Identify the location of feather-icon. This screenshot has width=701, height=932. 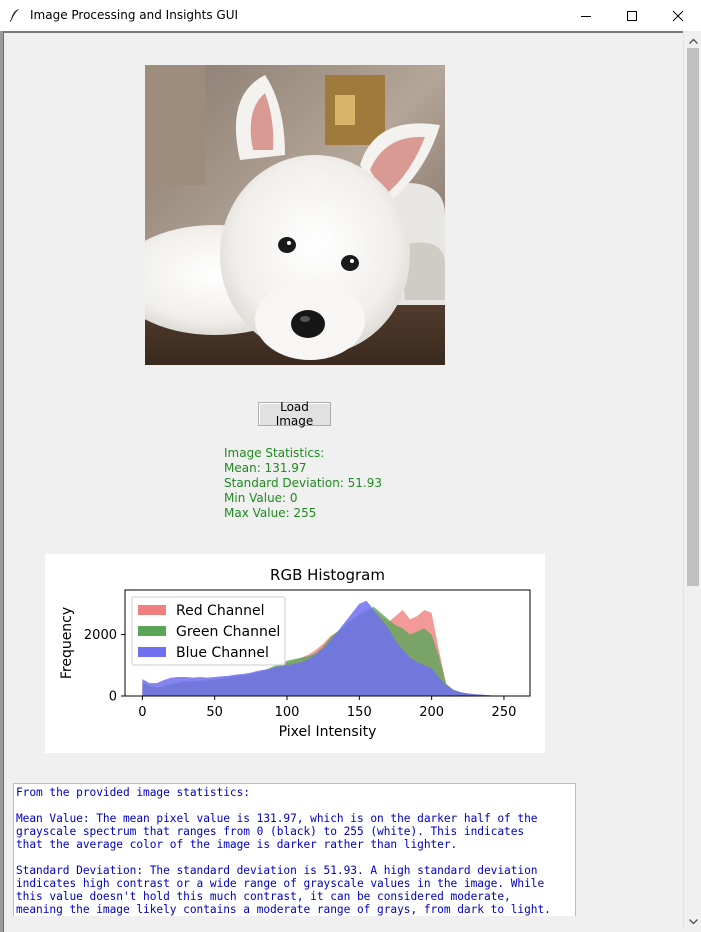
(15, 15).